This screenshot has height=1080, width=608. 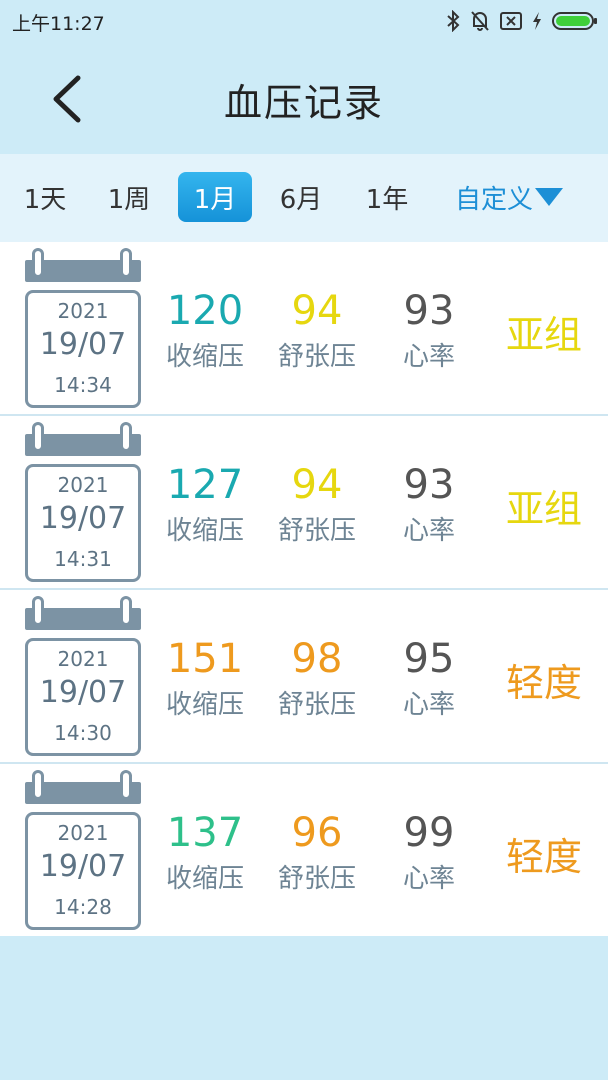 I want to click on systolic-value: 137, so click(x=205, y=833).